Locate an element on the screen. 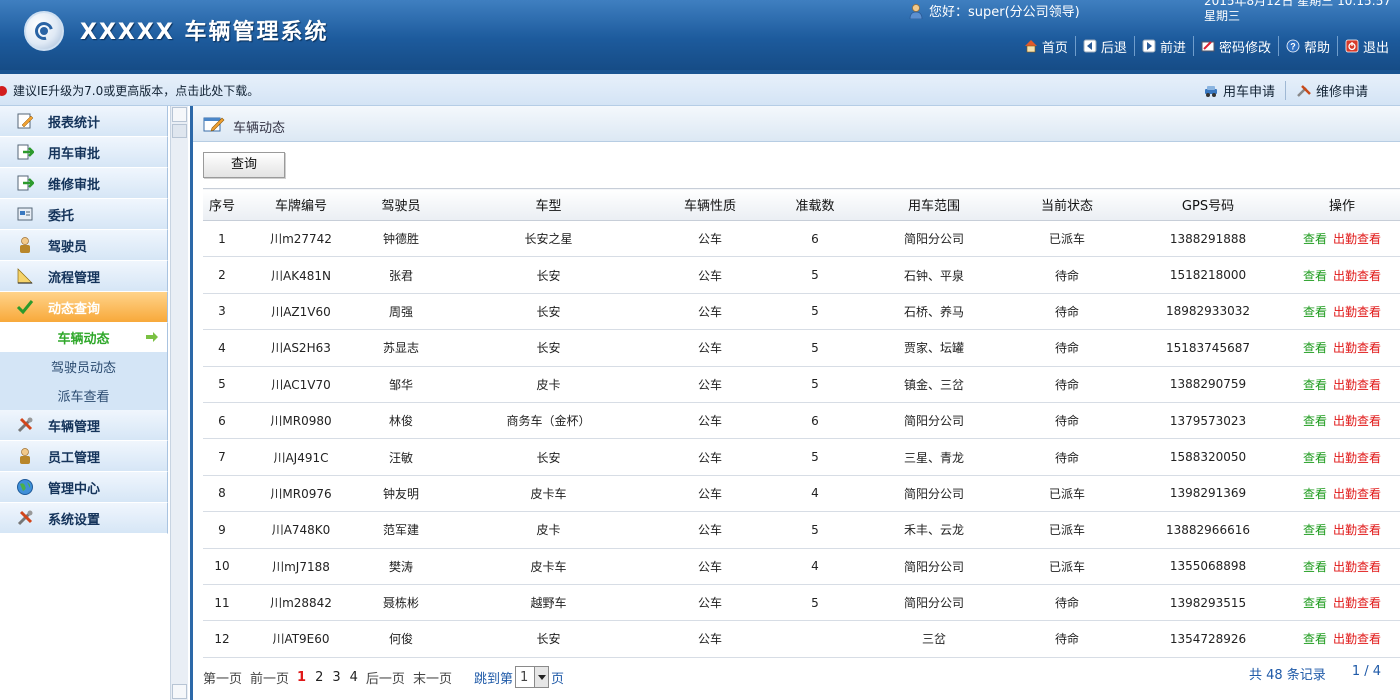 The image size is (1400, 700). cell-driver: 范军建 is located at coordinates (401, 530).